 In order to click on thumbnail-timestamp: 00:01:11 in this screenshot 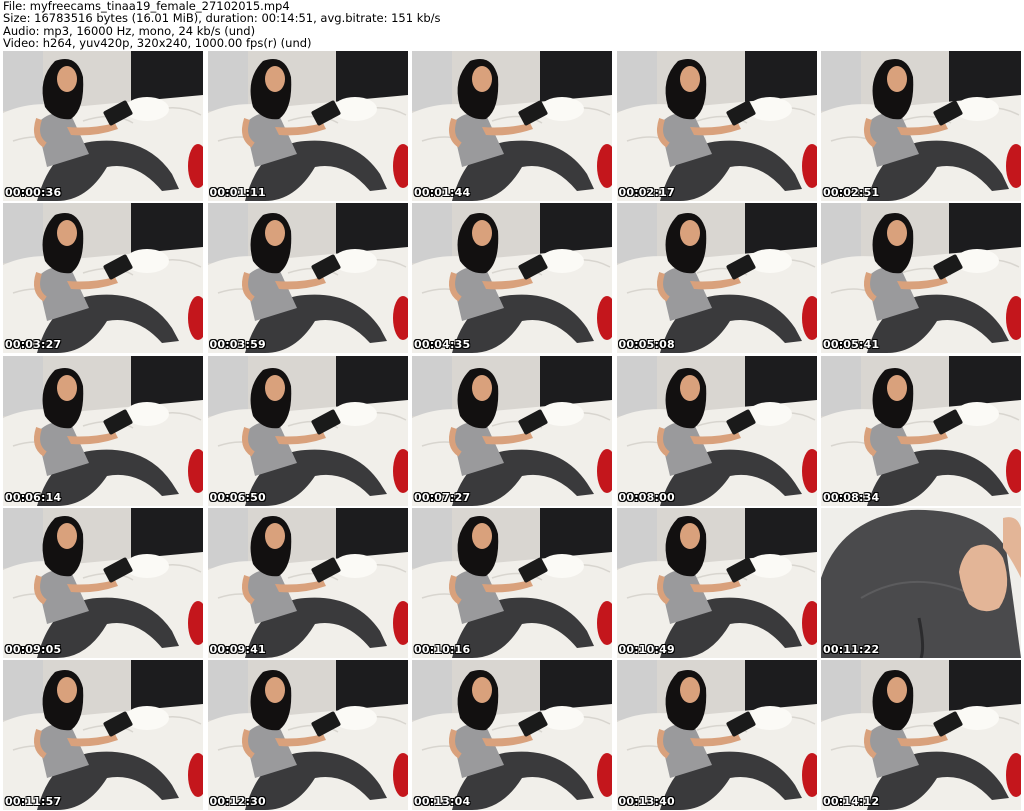, I will do `click(237, 192)`.